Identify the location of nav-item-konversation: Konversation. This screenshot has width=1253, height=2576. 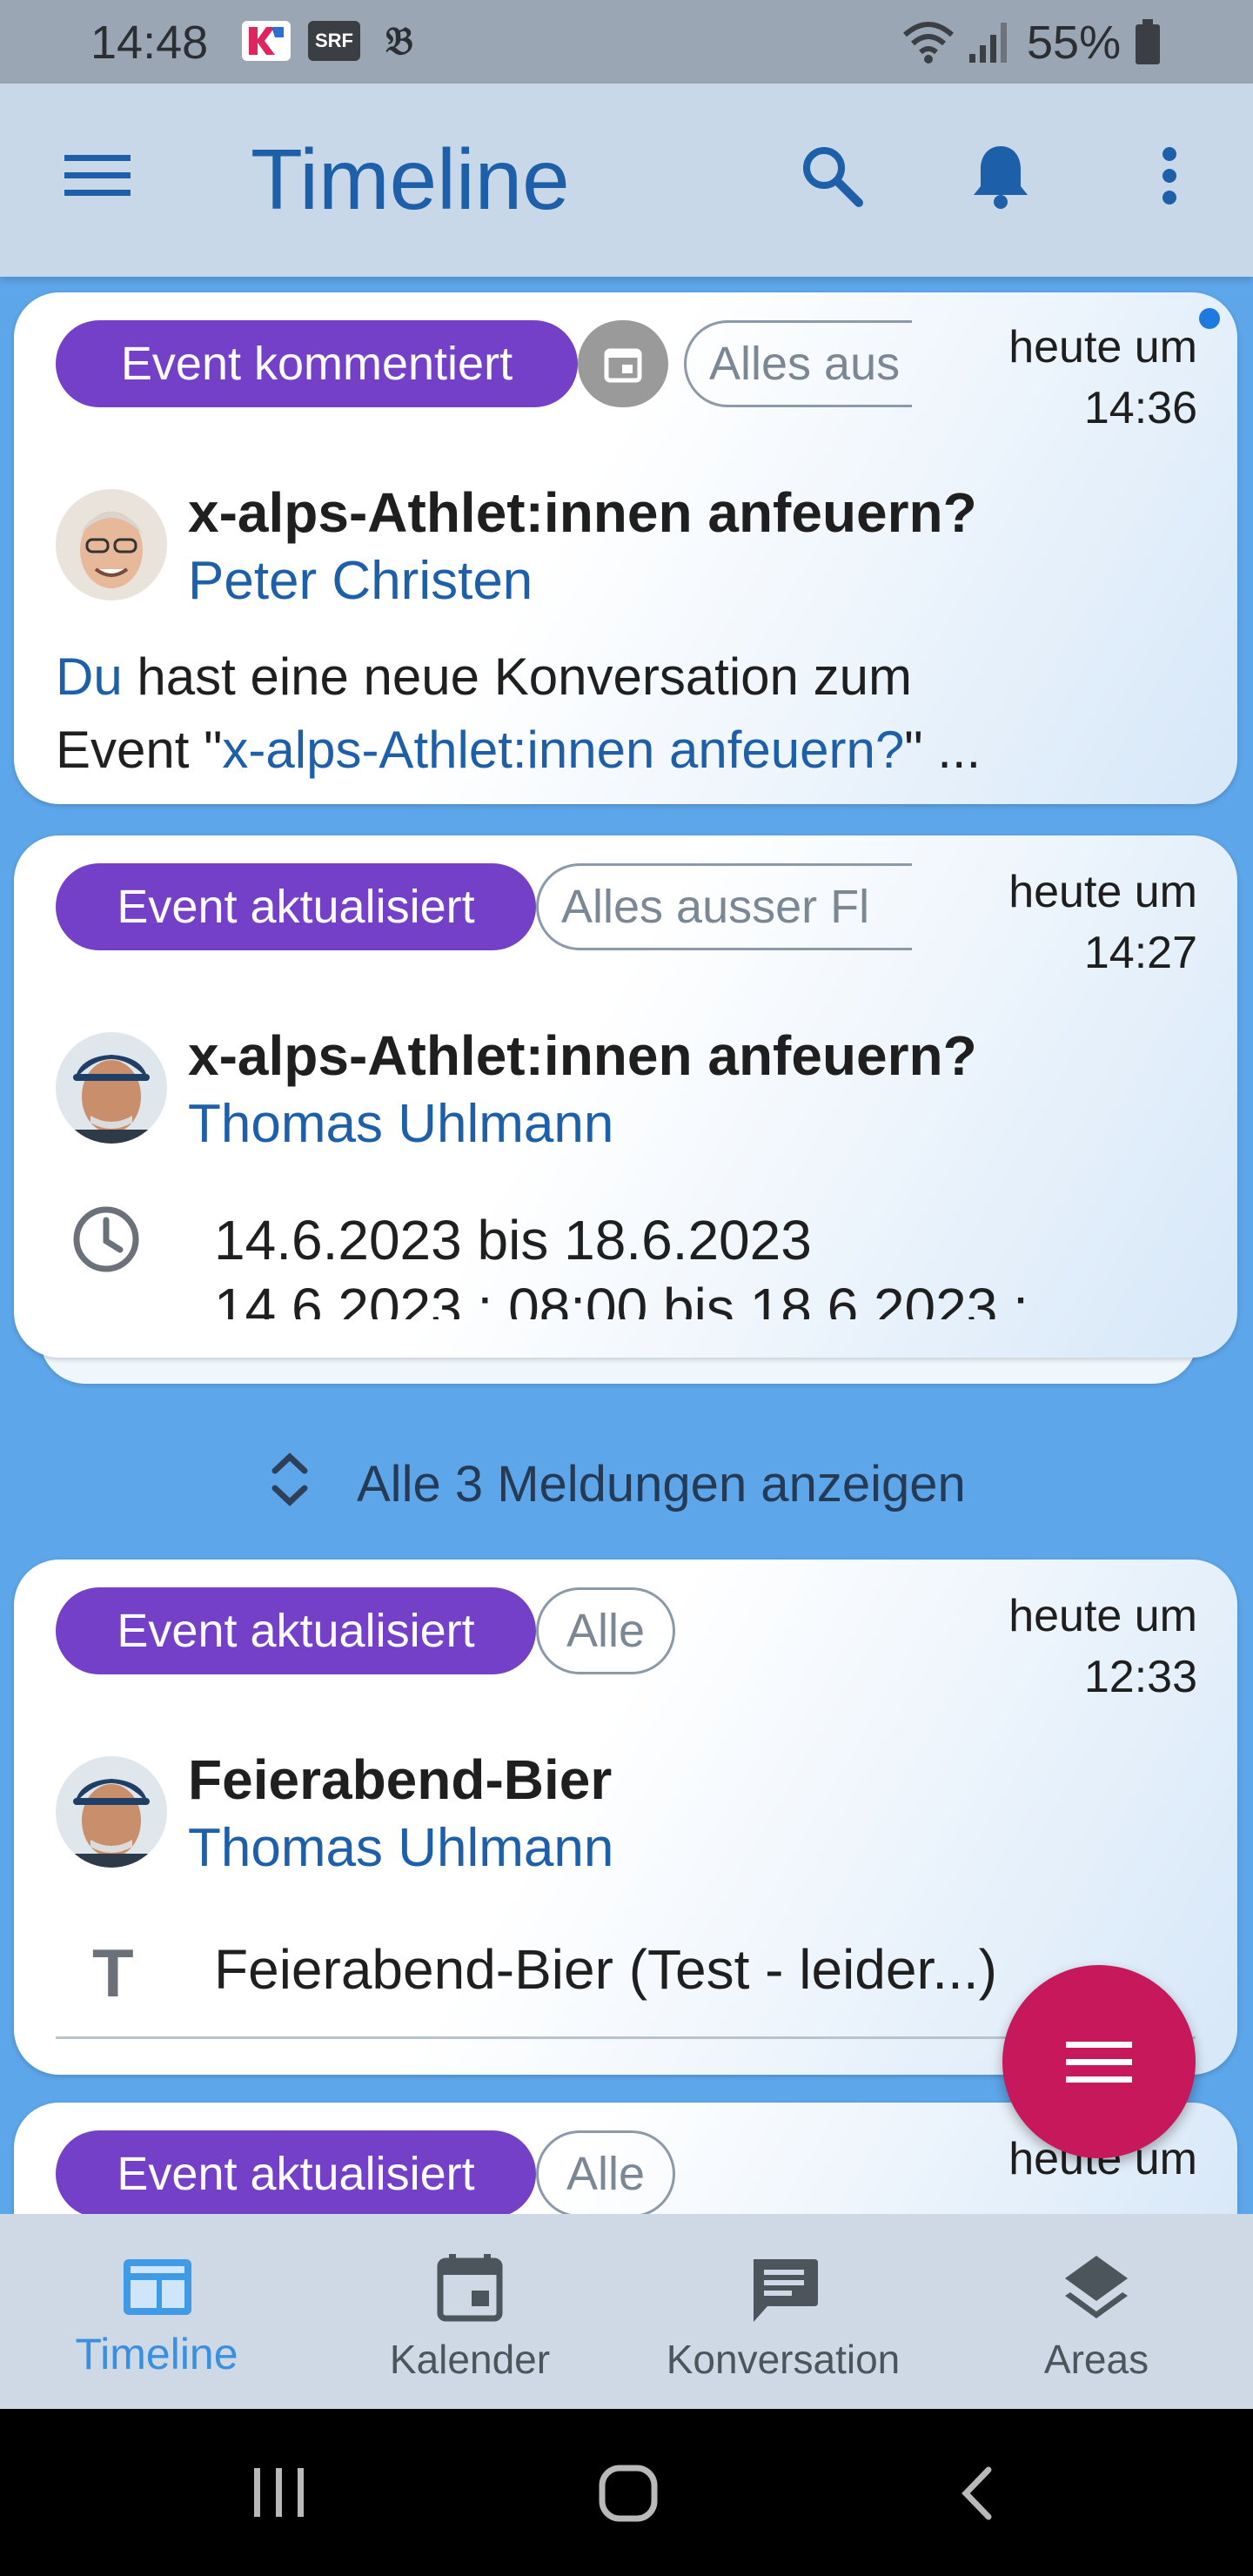
(783, 2312).